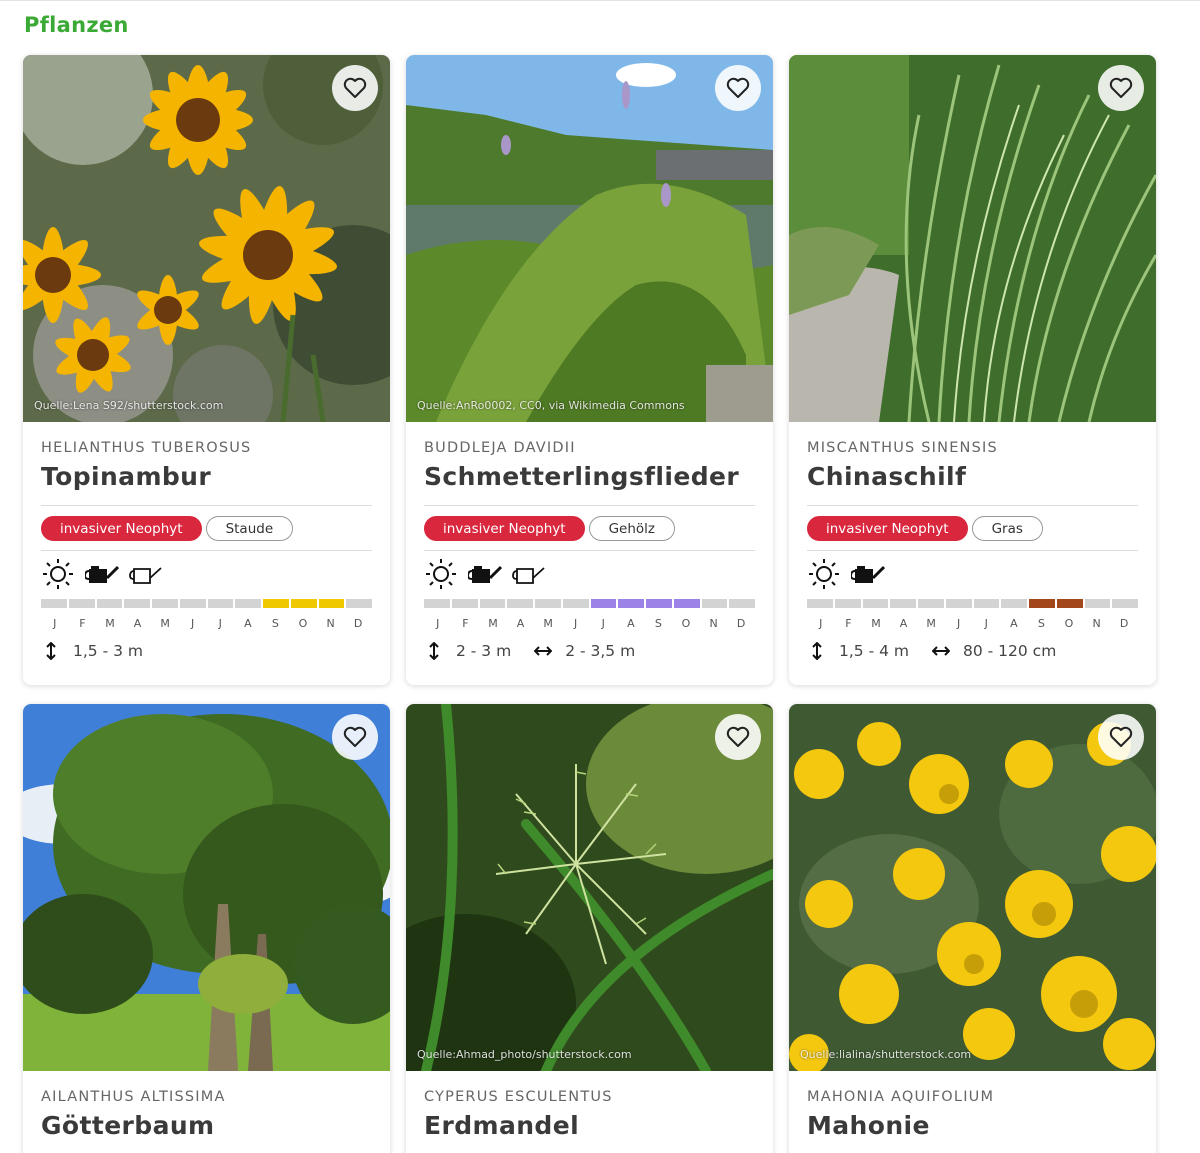 This screenshot has width=1200, height=1153. Describe the element at coordinates (275, 623) in the screenshot. I see `month-label: S` at that location.